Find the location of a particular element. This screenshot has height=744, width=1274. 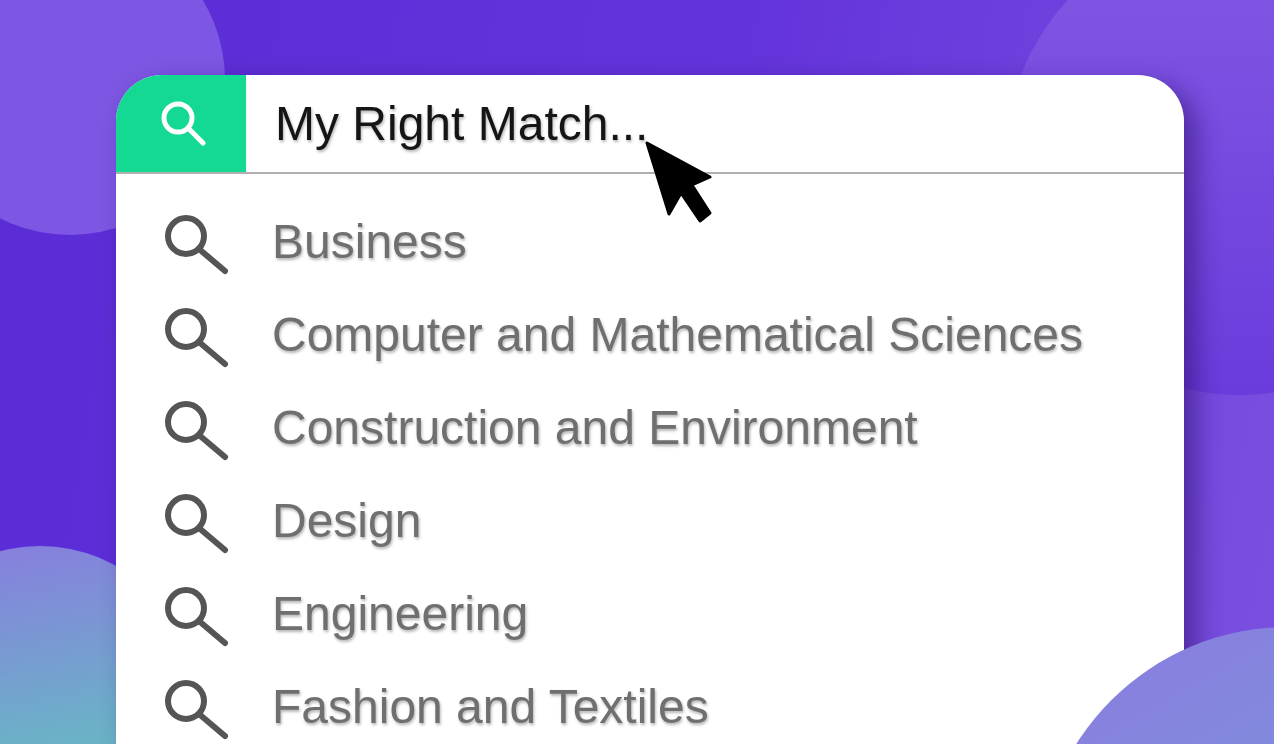

search-button is located at coordinates (181, 123).